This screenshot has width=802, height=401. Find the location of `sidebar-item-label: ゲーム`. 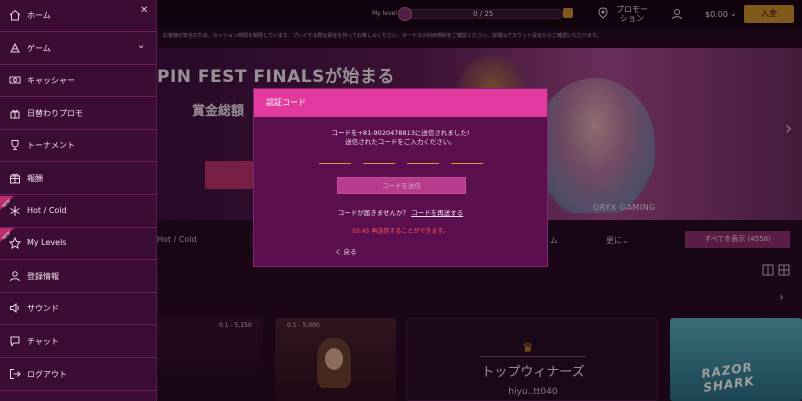

sidebar-item-label: ゲーム is located at coordinates (39, 48).